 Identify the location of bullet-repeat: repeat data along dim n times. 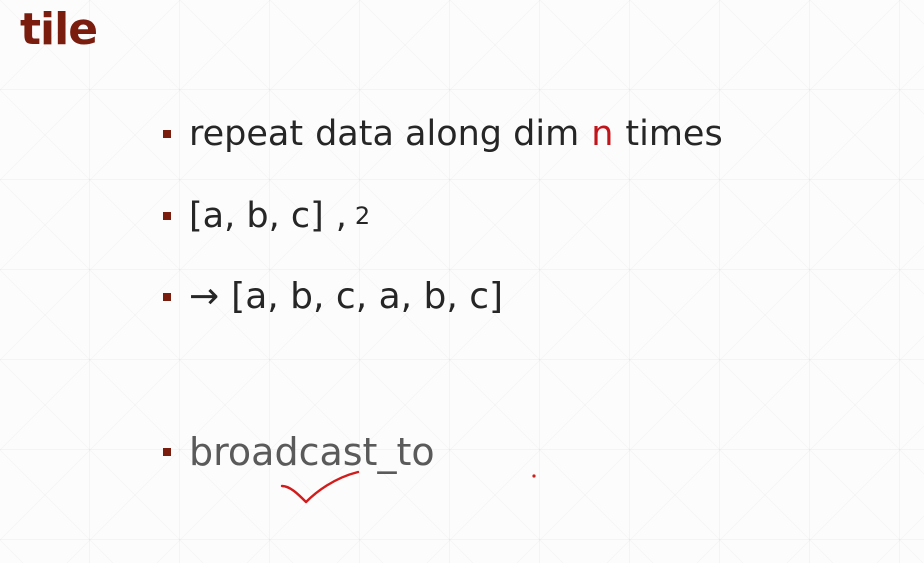
(443, 134).